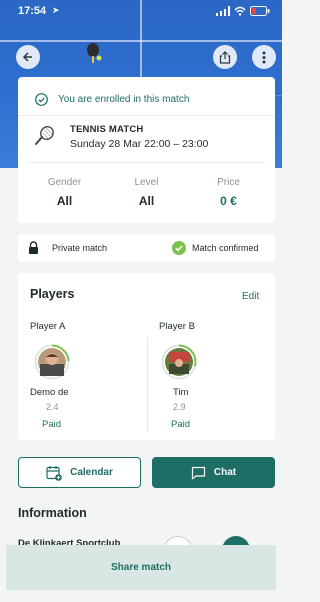  I want to click on player-a-level: 2.4, so click(52, 407).